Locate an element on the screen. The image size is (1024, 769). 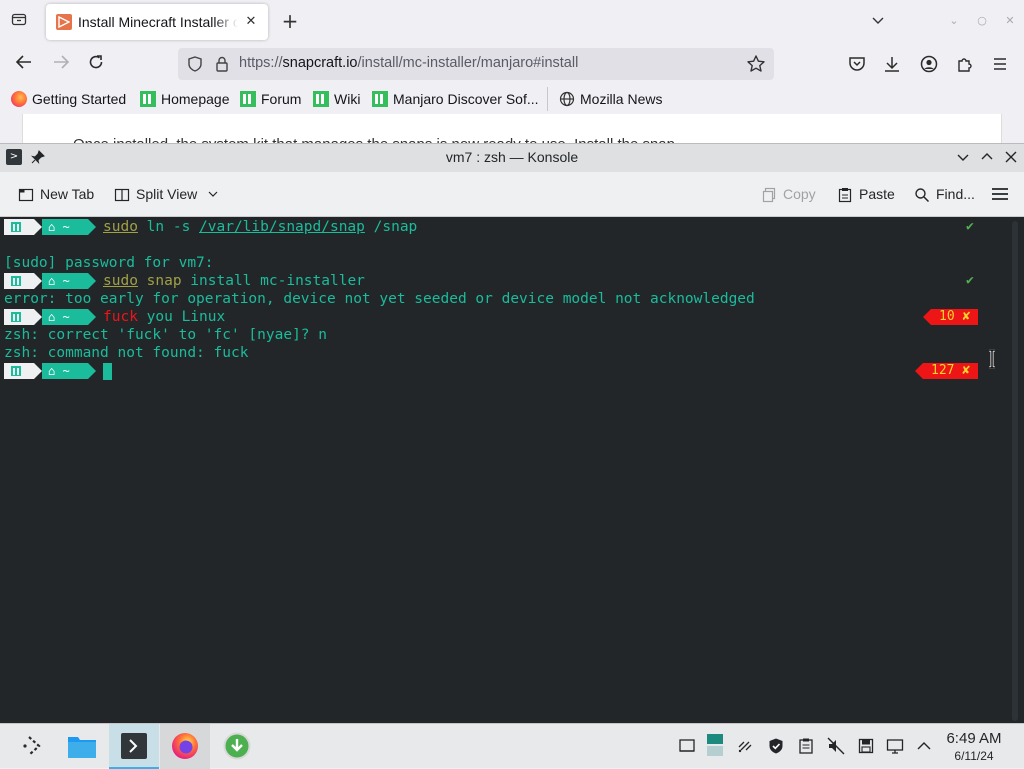
back-arrow-icon is located at coordinates (23, 62).